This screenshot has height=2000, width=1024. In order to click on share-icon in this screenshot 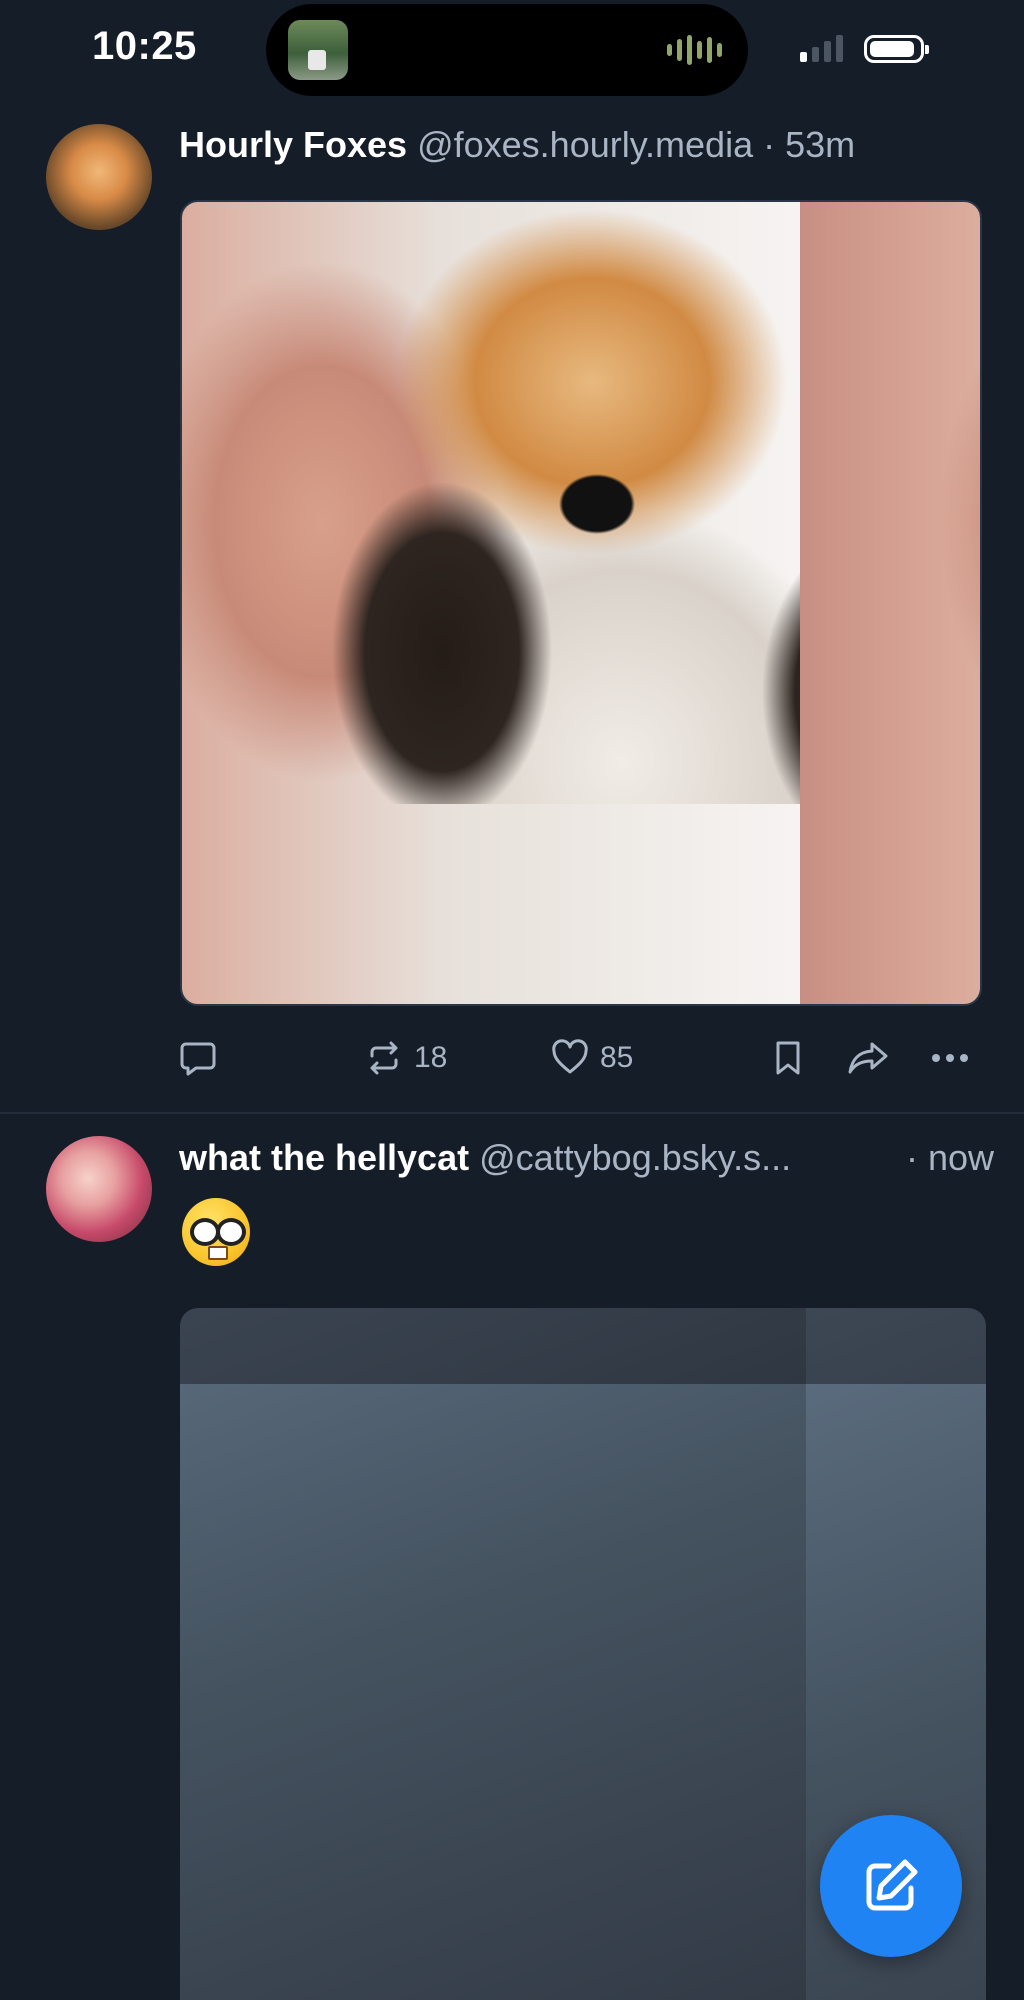, I will do `click(868, 1058)`.